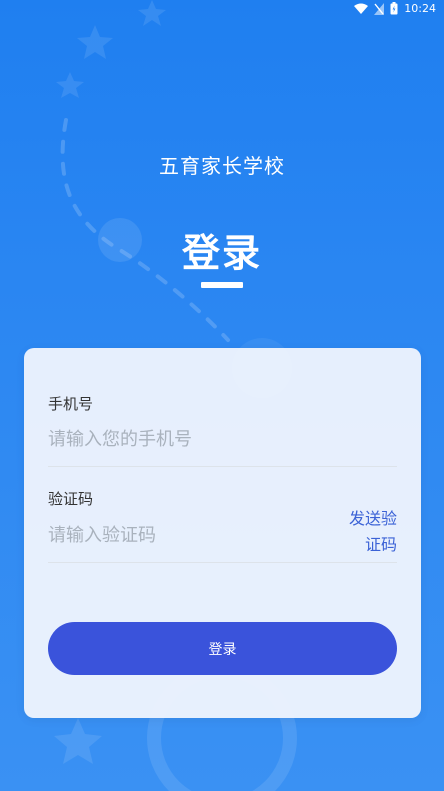 The width and height of the screenshot is (444, 791). What do you see at coordinates (71, 404) in the screenshot?
I see `phone-label: 手机号` at bounding box center [71, 404].